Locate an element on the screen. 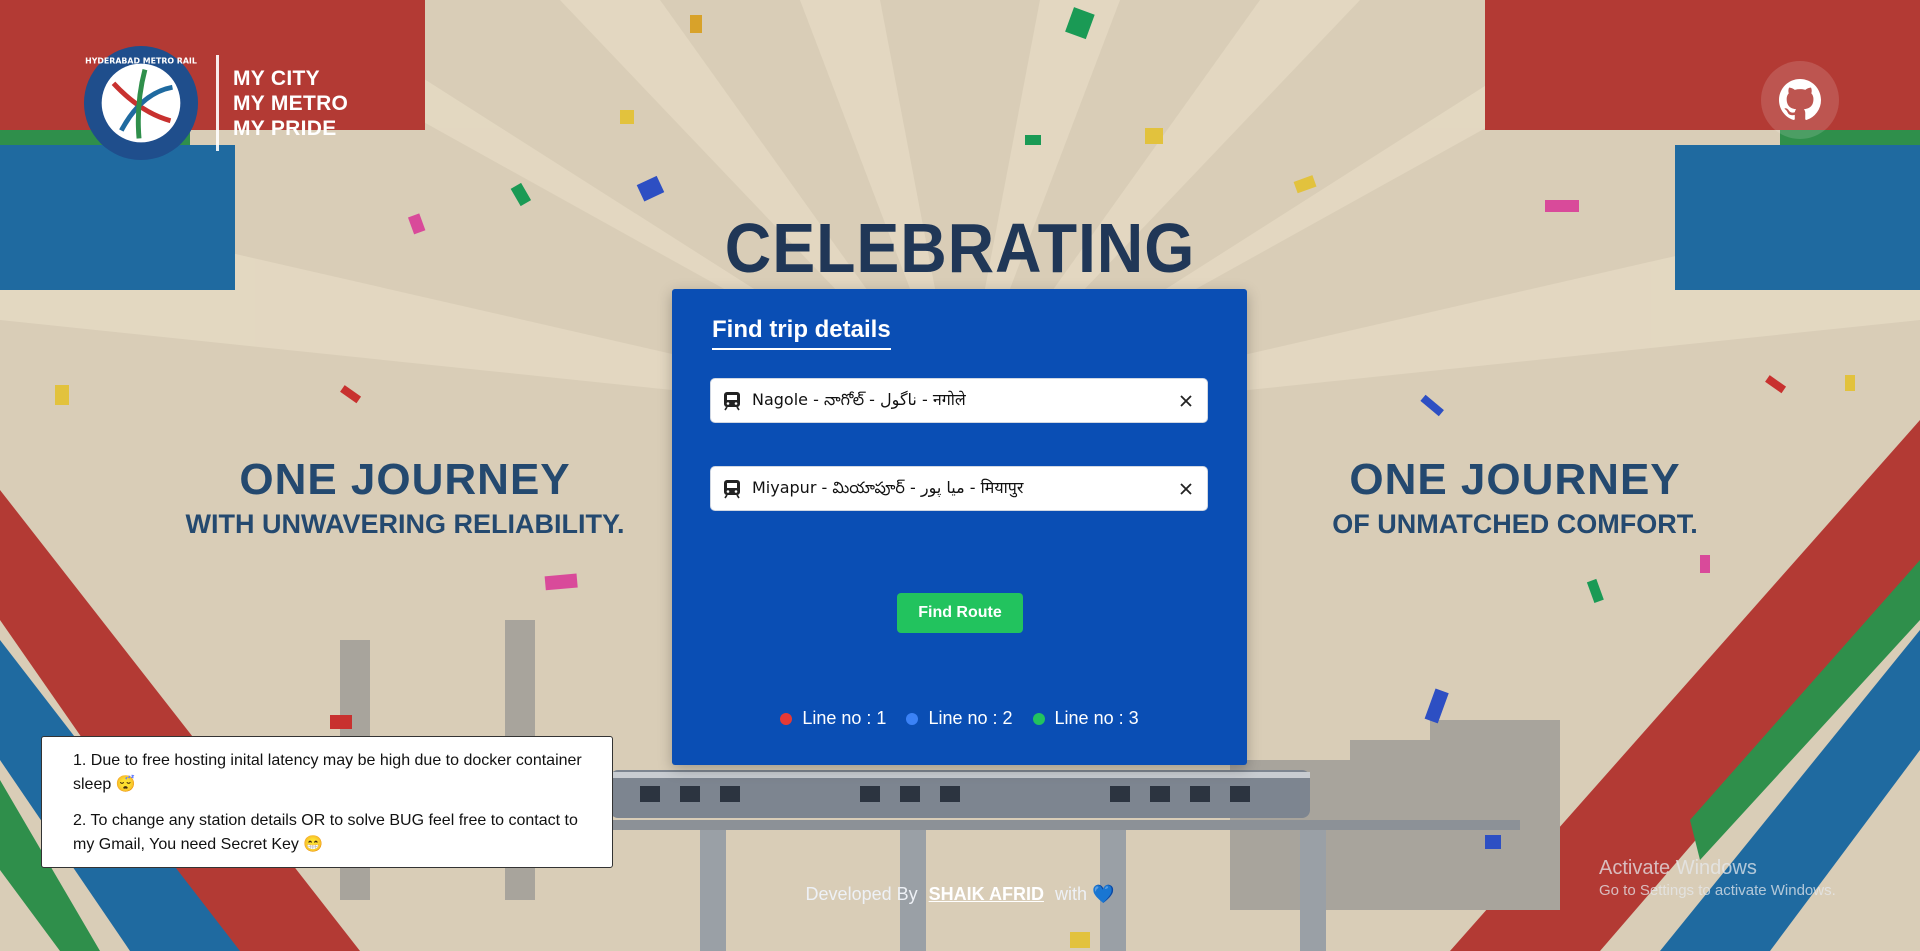 The height and width of the screenshot is (951, 1920). tagline-left-subtitle: WITH UNWAVERING RELIABILITY. is located at coordinates (405, 524).